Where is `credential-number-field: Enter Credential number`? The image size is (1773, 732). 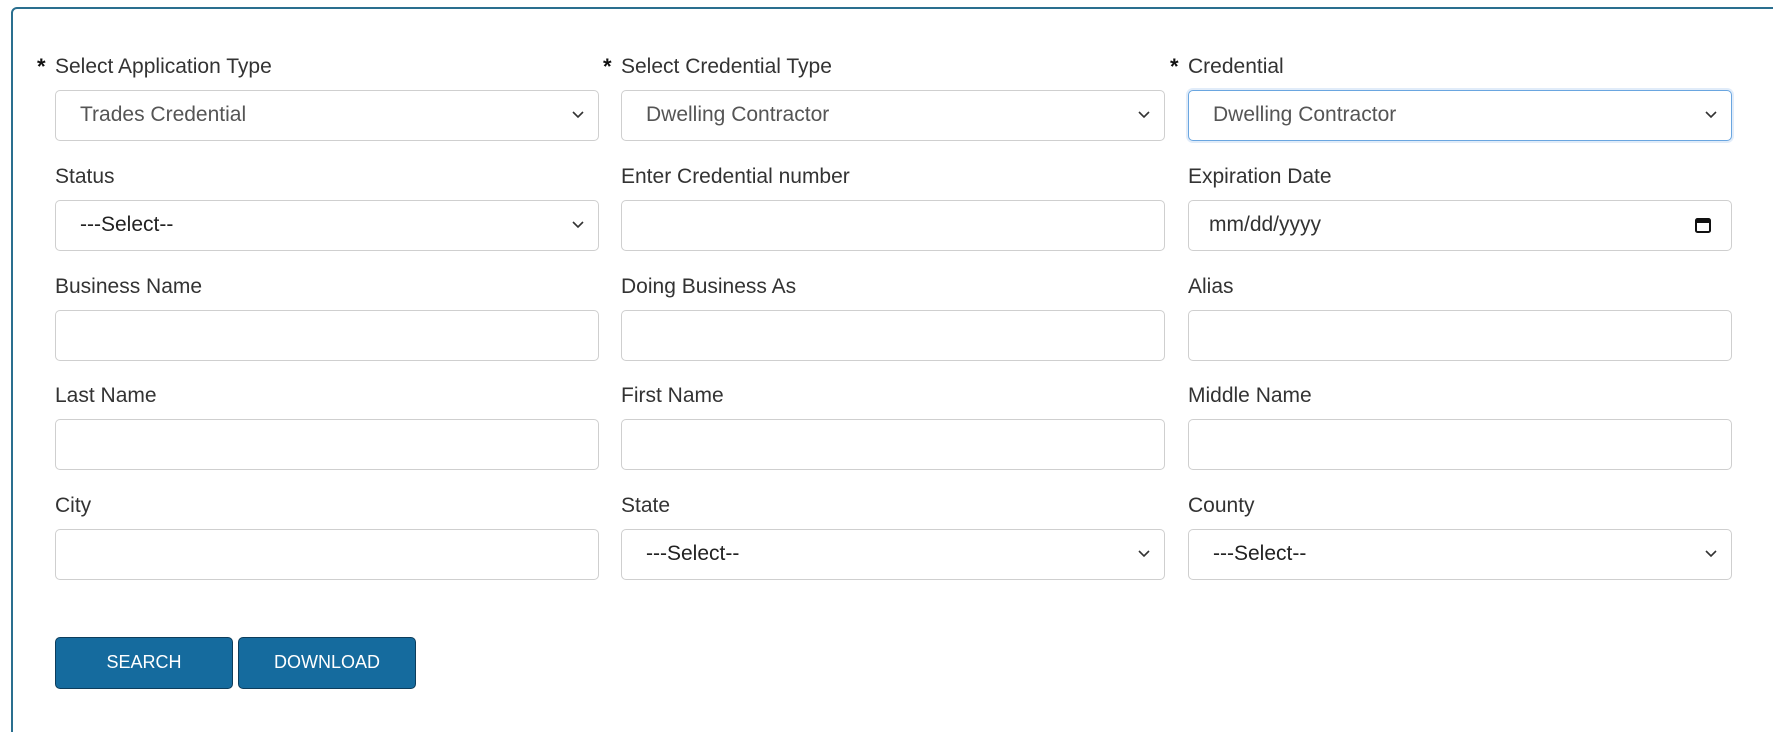
credential-number-field: Enter Credential number is located at coordinates (893, 208).